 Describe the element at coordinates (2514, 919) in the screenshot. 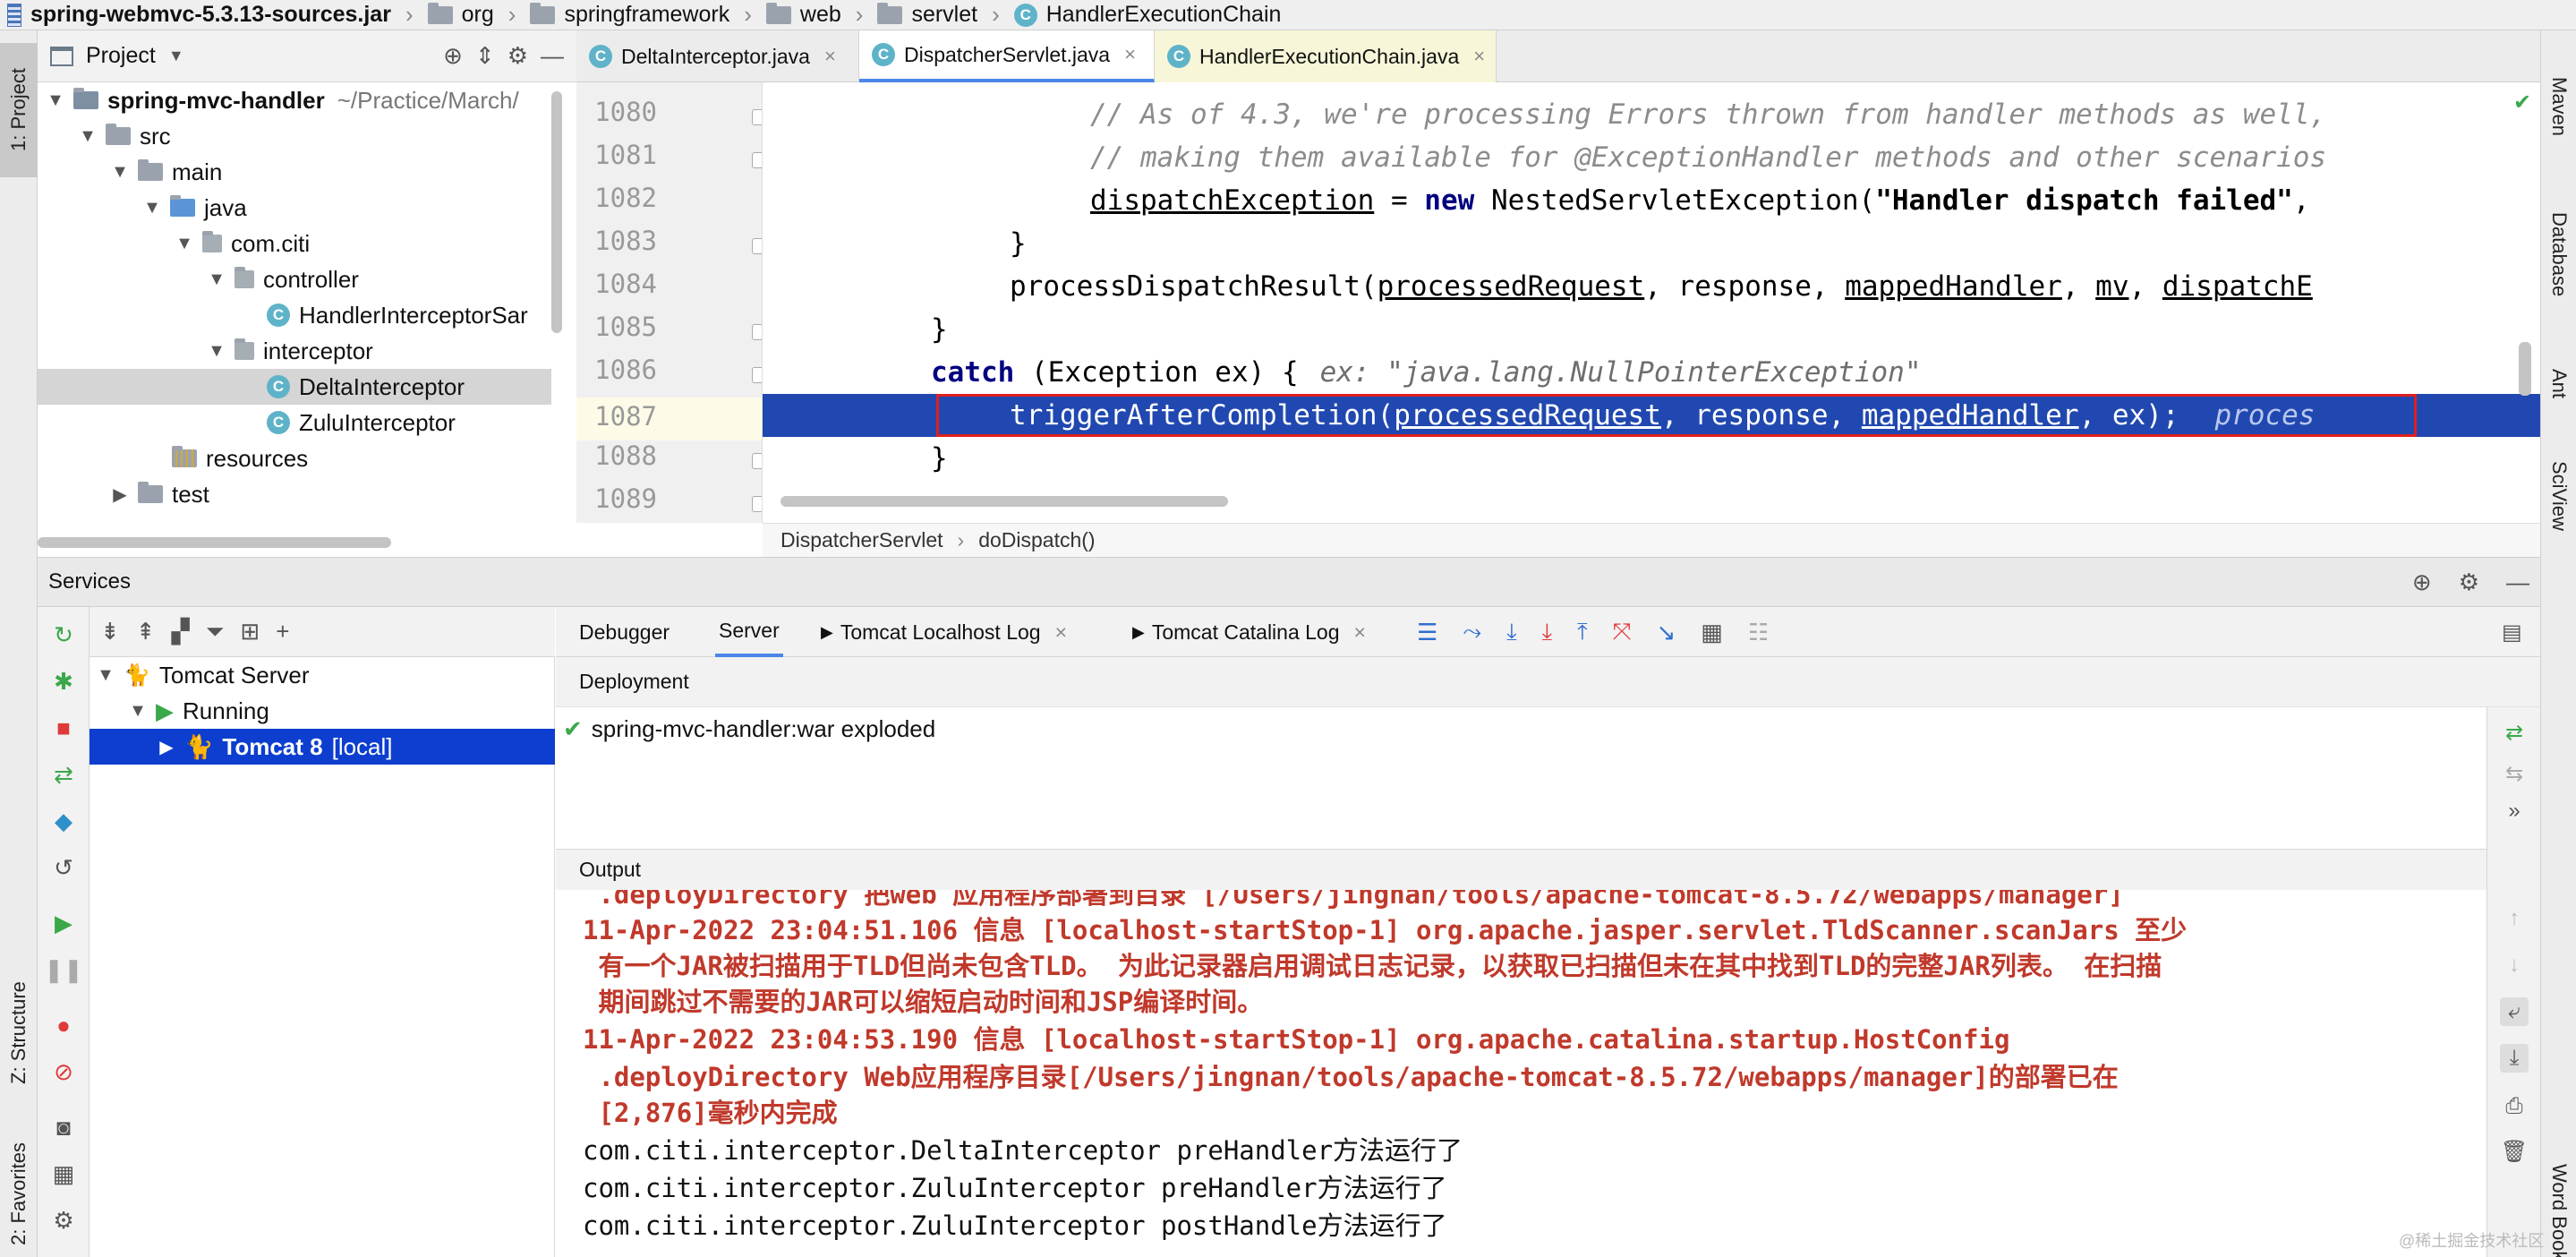

I see `scroll-up-icon: ↑` at that location.